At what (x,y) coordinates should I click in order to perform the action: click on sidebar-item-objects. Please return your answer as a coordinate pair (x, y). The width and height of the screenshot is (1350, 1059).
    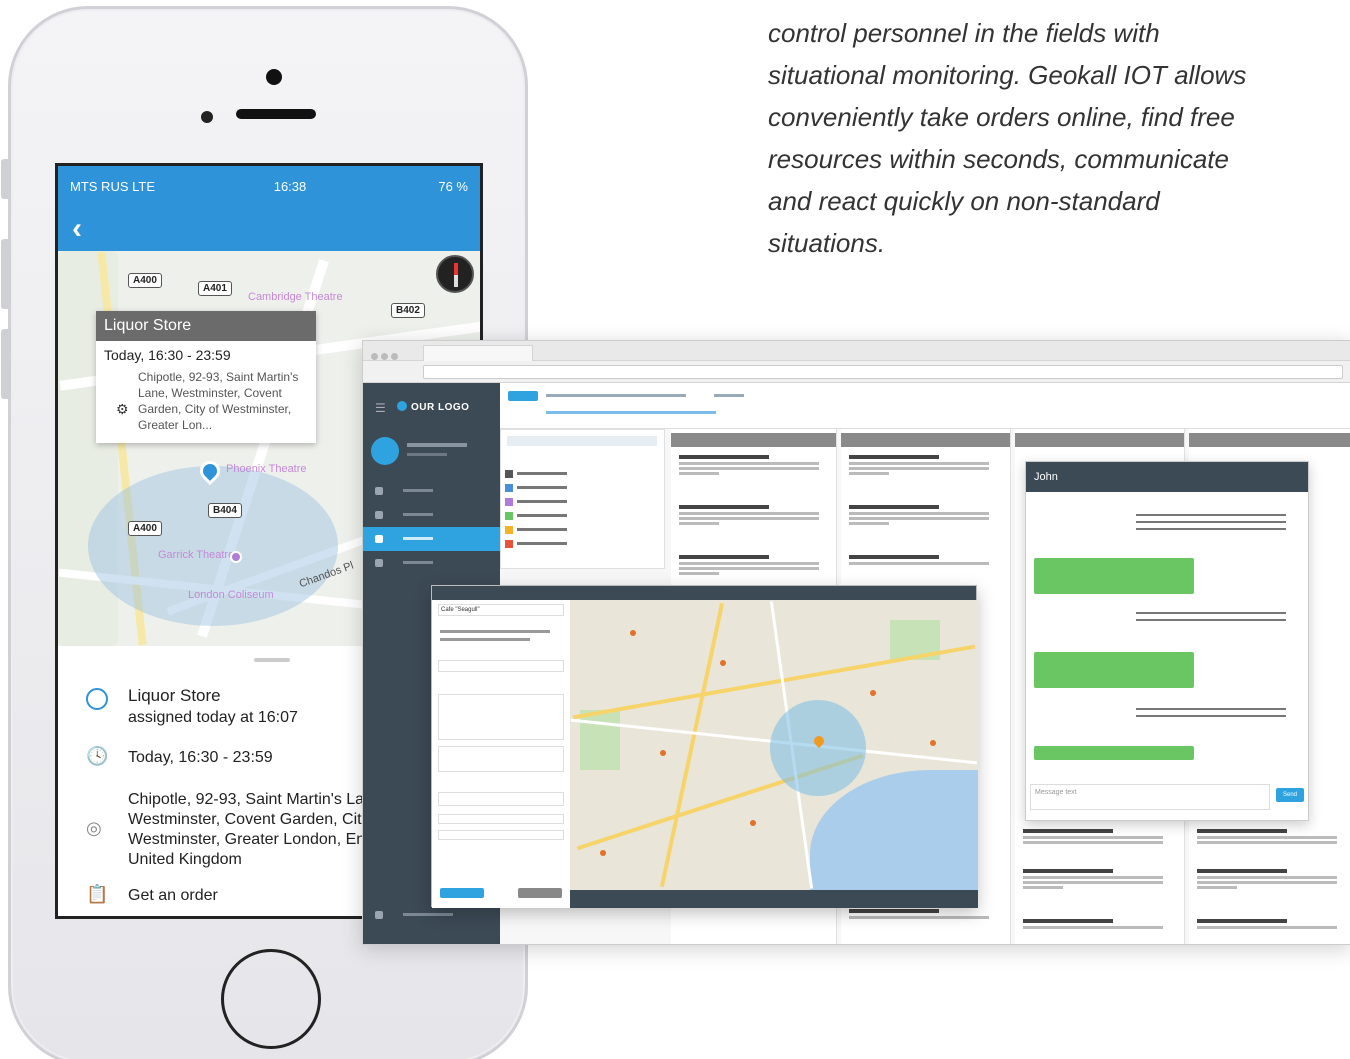
    Looking at the image, I should click on (431, 515).